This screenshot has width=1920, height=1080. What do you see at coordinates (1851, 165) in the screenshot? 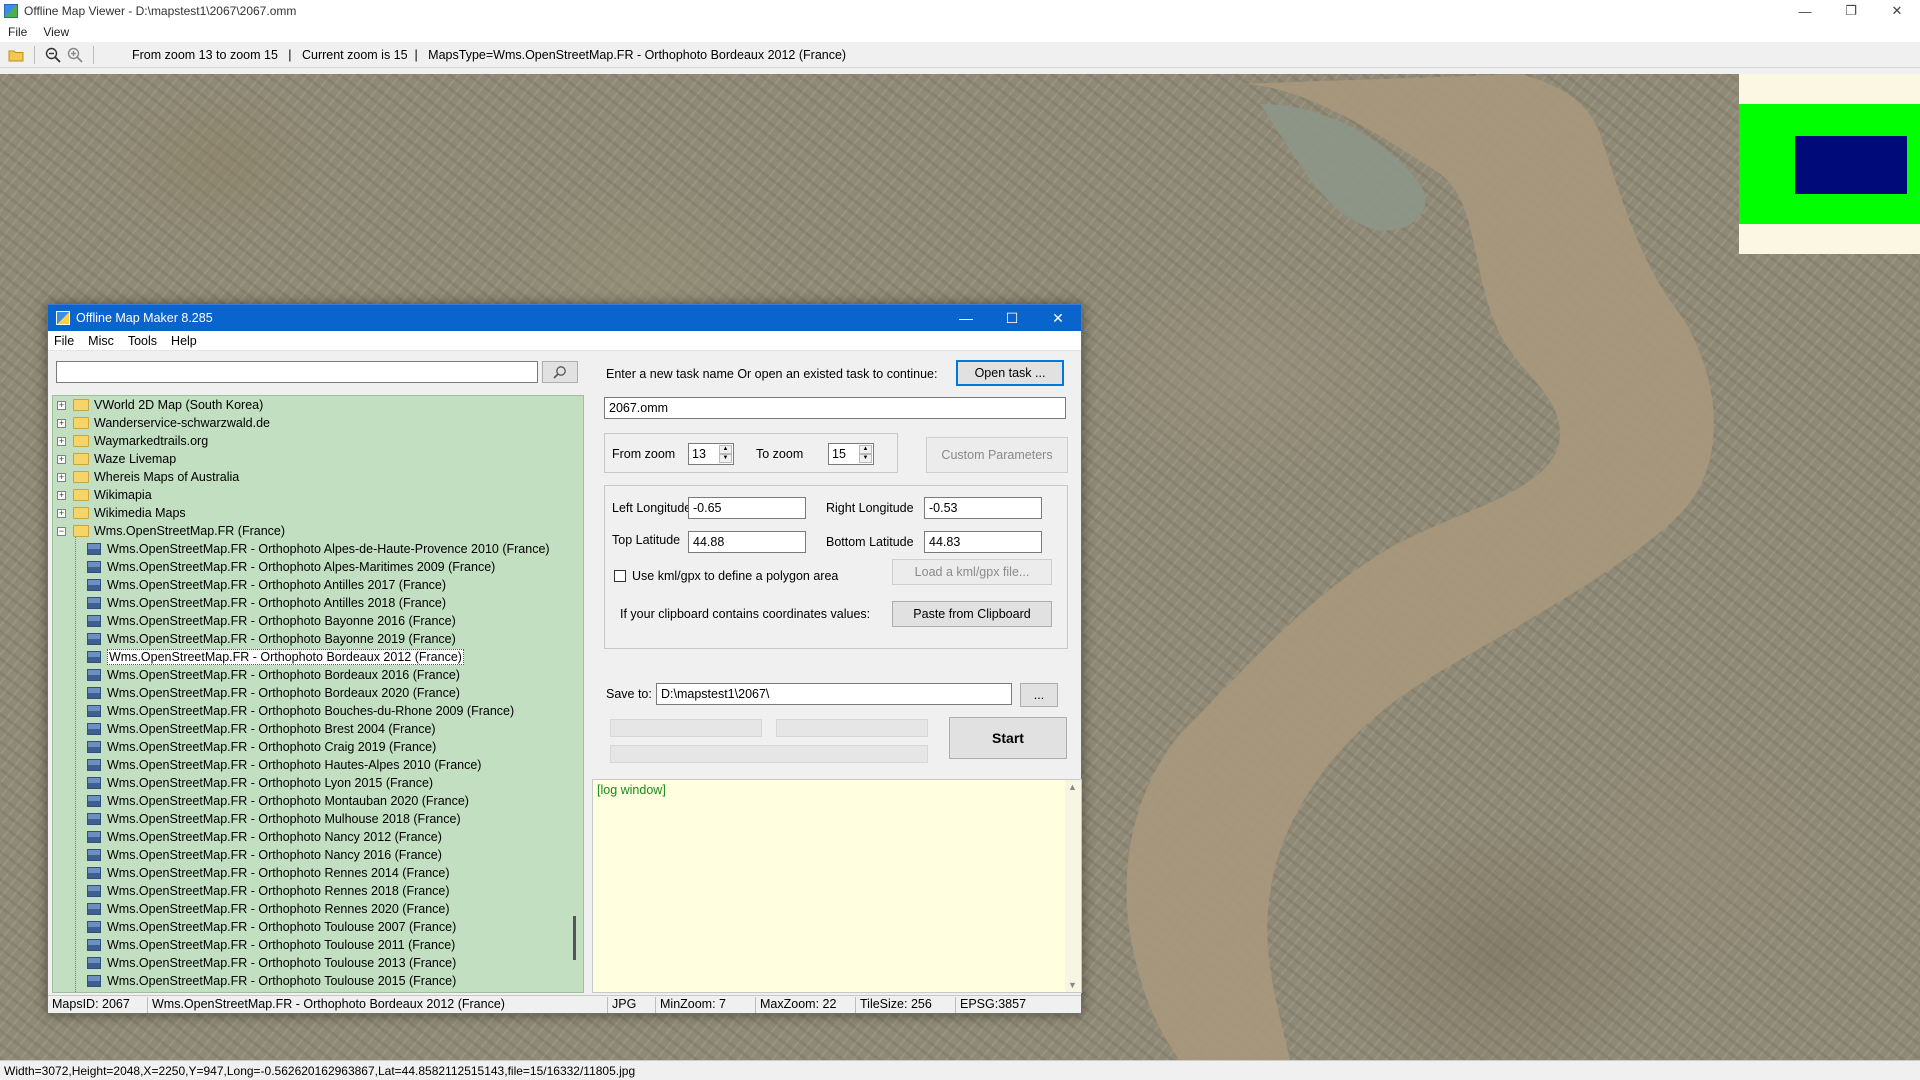
I see `overview-viewport` at bounding box center [1851, 165].